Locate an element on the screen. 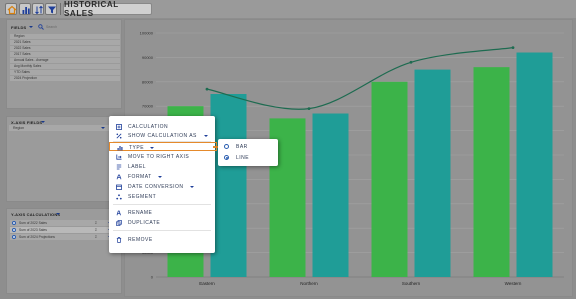  series-line is located at coordinates (360, 78).